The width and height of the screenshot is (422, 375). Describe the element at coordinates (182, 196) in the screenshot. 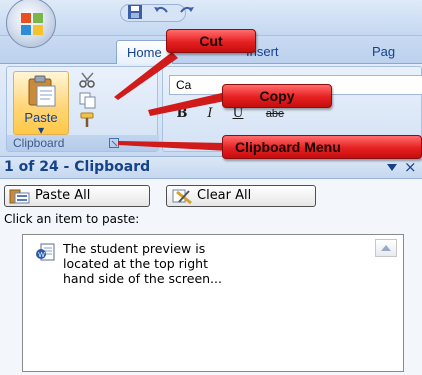

I see `clear-all-icon` at that location.